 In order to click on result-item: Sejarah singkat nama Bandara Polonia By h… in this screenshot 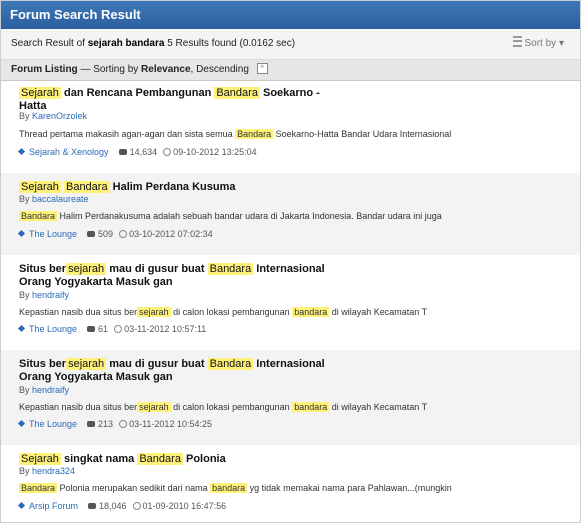, I will do `click(290, 483)`.